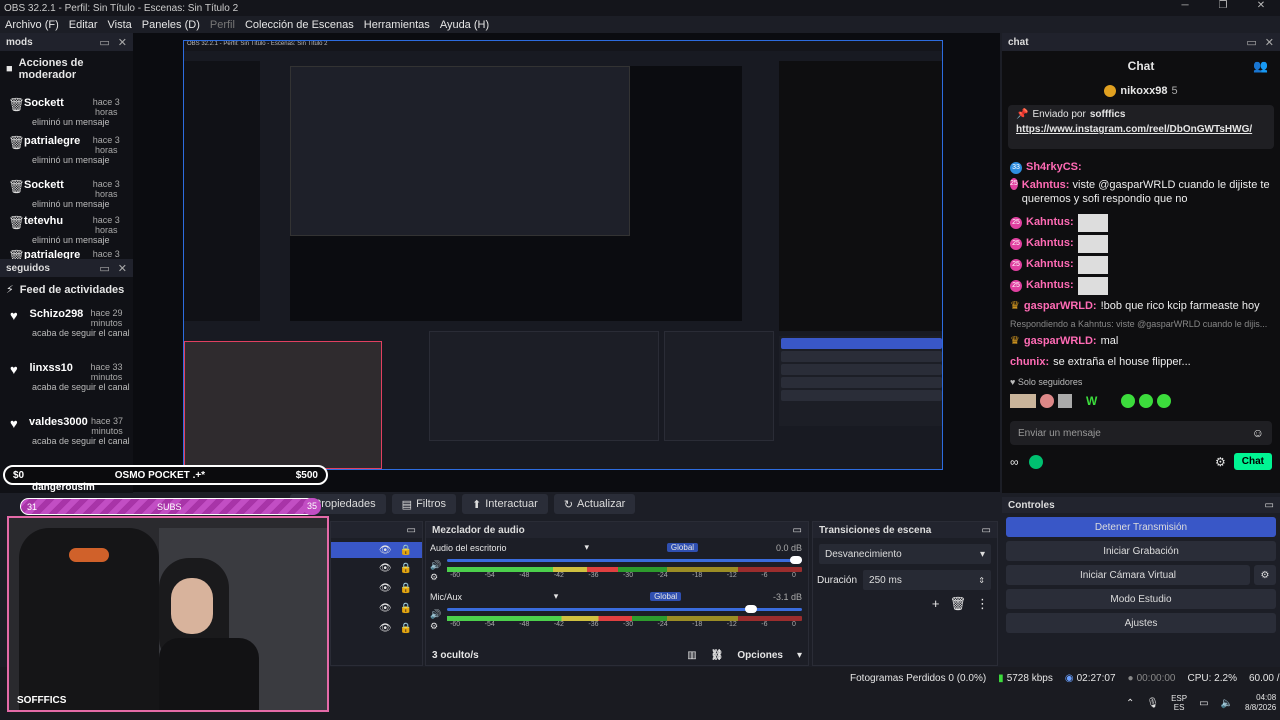 The width and height of the screenshot is (1280, 720). I want to click on menu-paneles: Paneles (D), so click(171, 25).